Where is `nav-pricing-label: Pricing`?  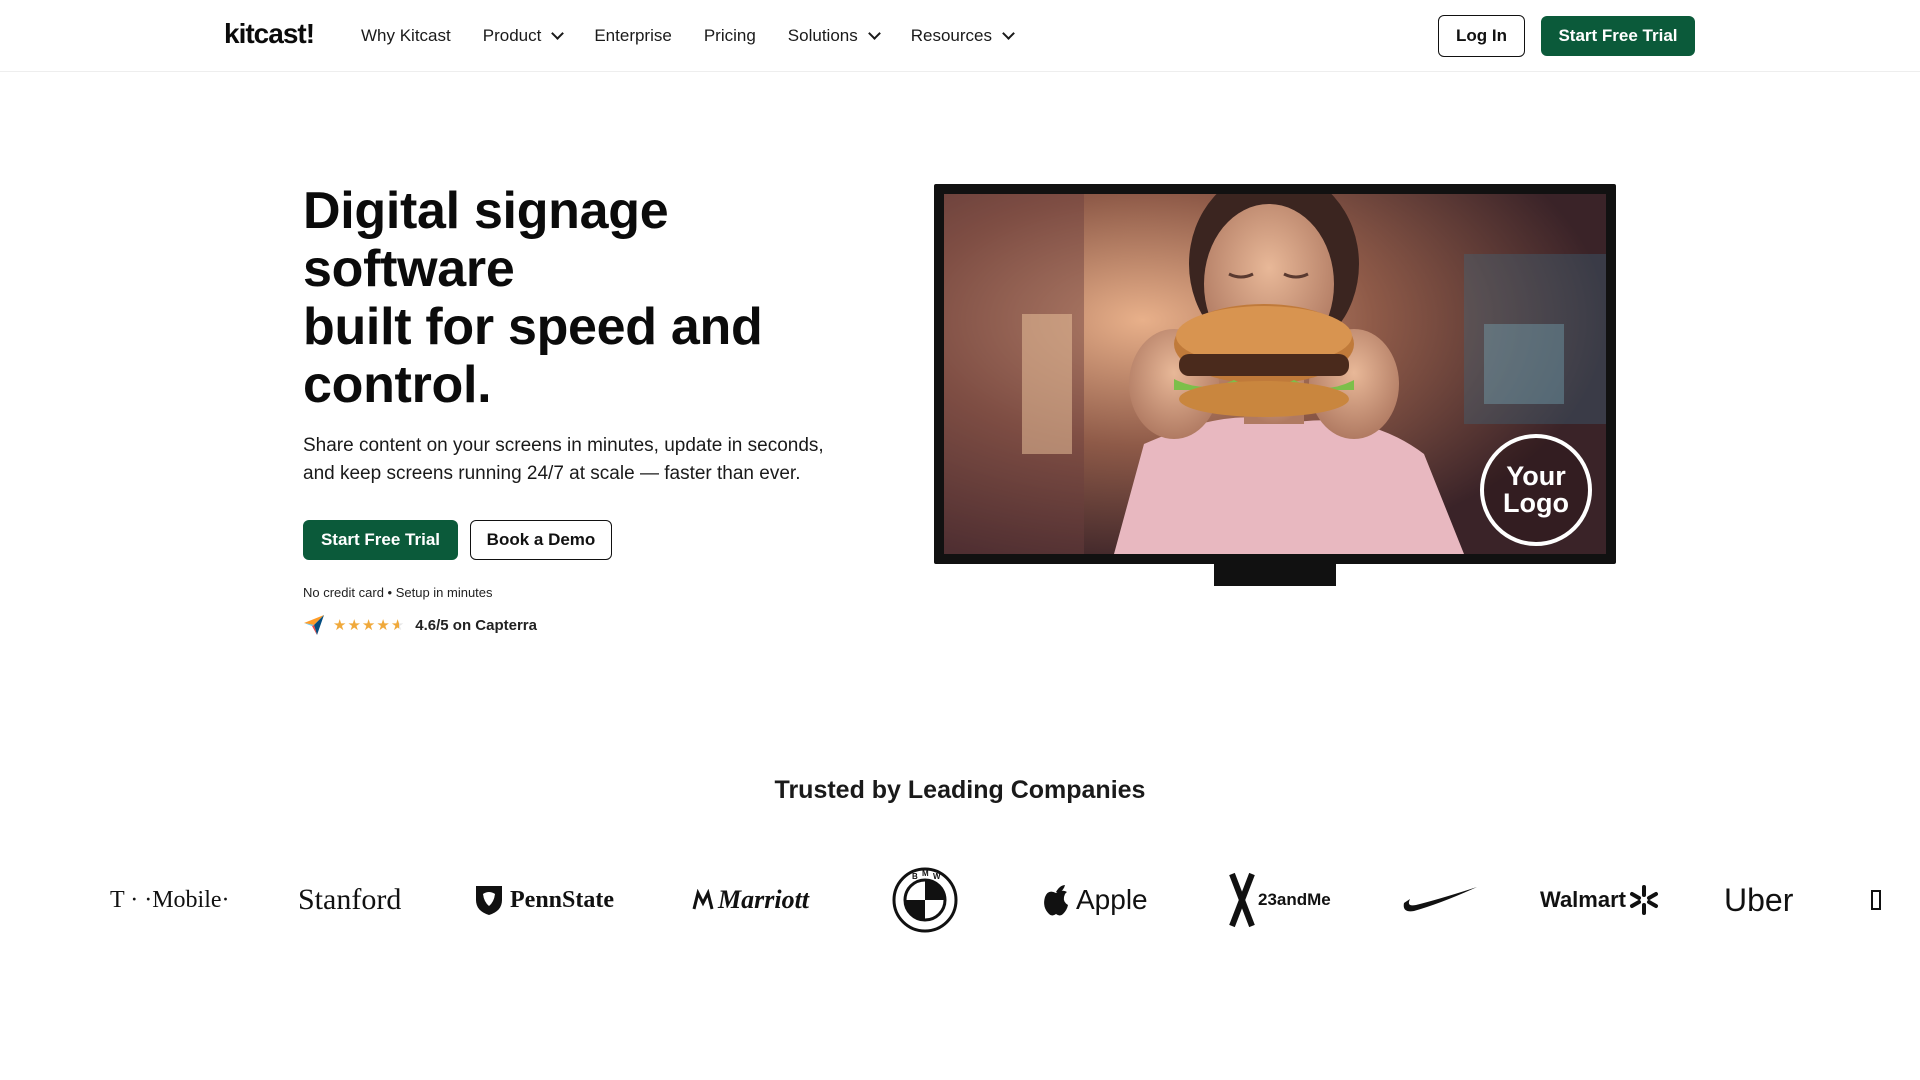 nav-pricing-label: Pricing is located at coordinates (729, 35).